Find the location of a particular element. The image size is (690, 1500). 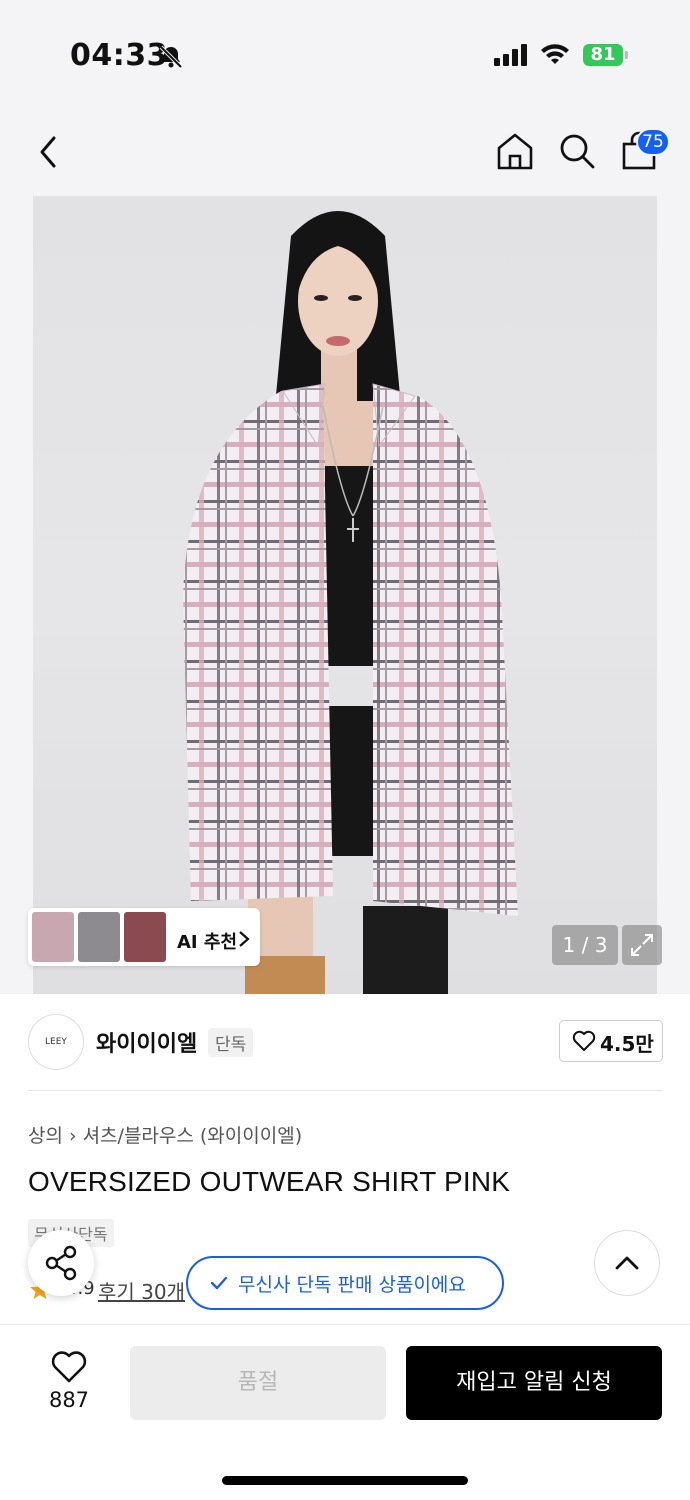

favorite-count: 887 is located at coordinates (69, 1400).